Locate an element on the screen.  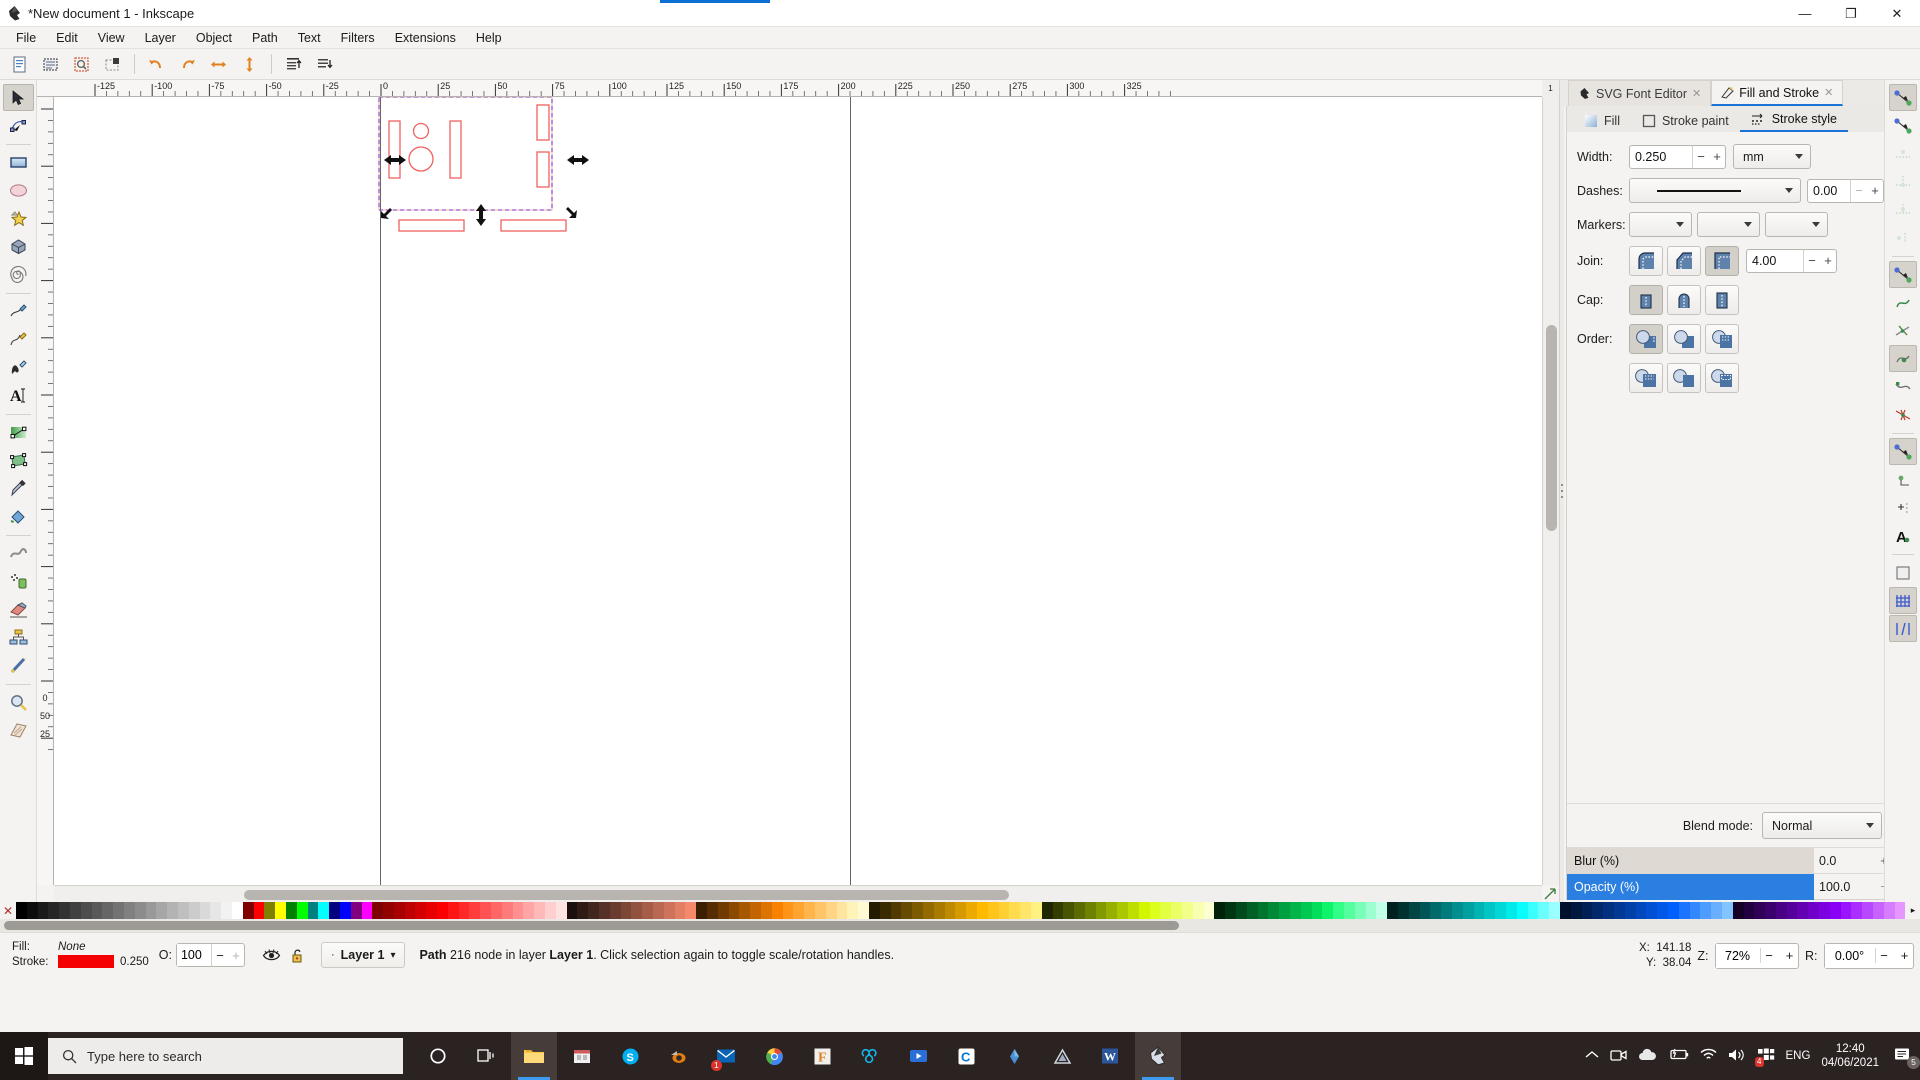
cloud-icon is located at coordinates (1647, 1056).